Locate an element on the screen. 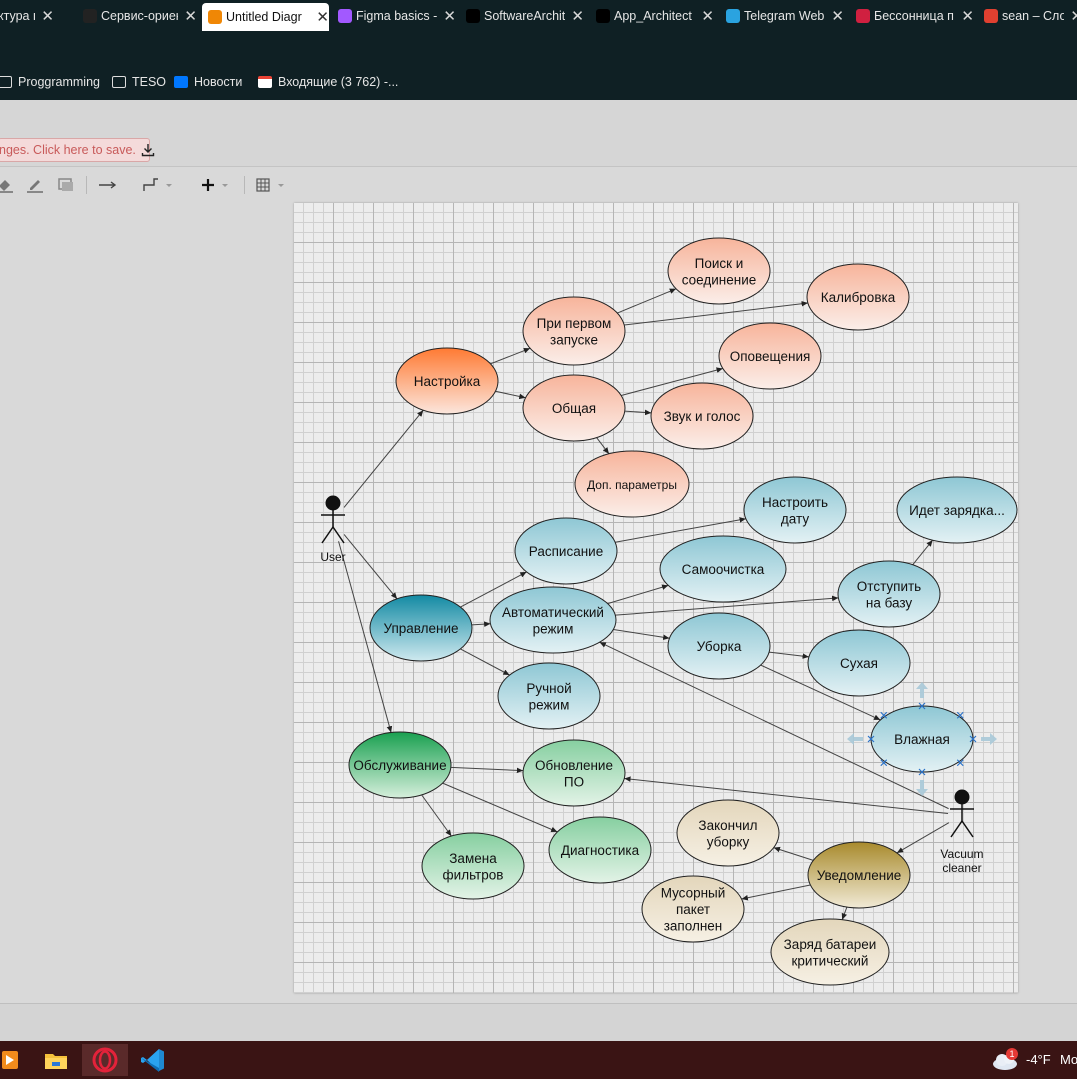 This screenshot has width=1077, height=1079. use-case-label: Диагностика is located at coordinates (600, 850).